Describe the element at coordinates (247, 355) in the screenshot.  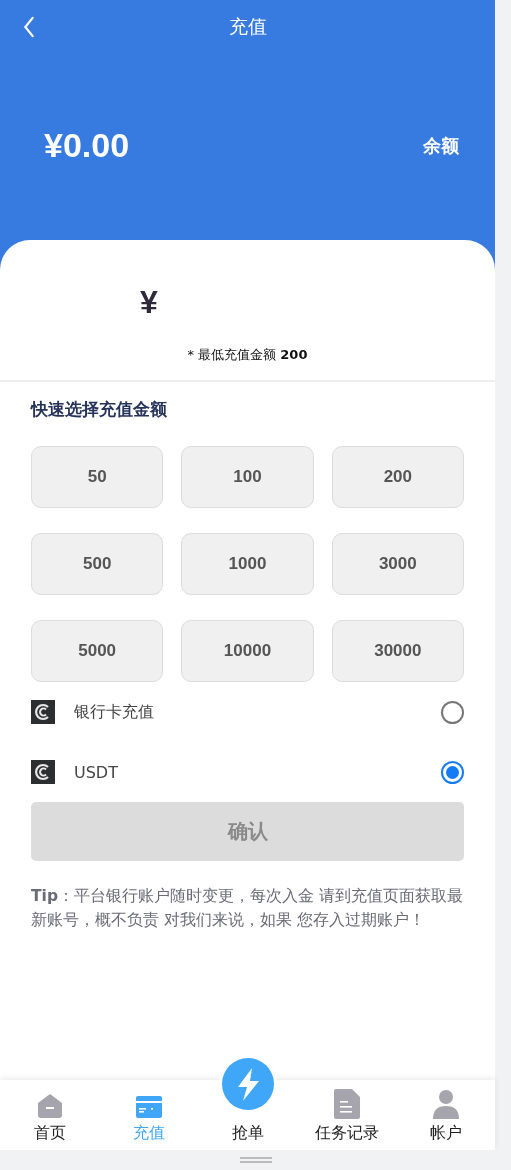
I see `minimum-amount-note: * 最低充值金额 200` at that location.